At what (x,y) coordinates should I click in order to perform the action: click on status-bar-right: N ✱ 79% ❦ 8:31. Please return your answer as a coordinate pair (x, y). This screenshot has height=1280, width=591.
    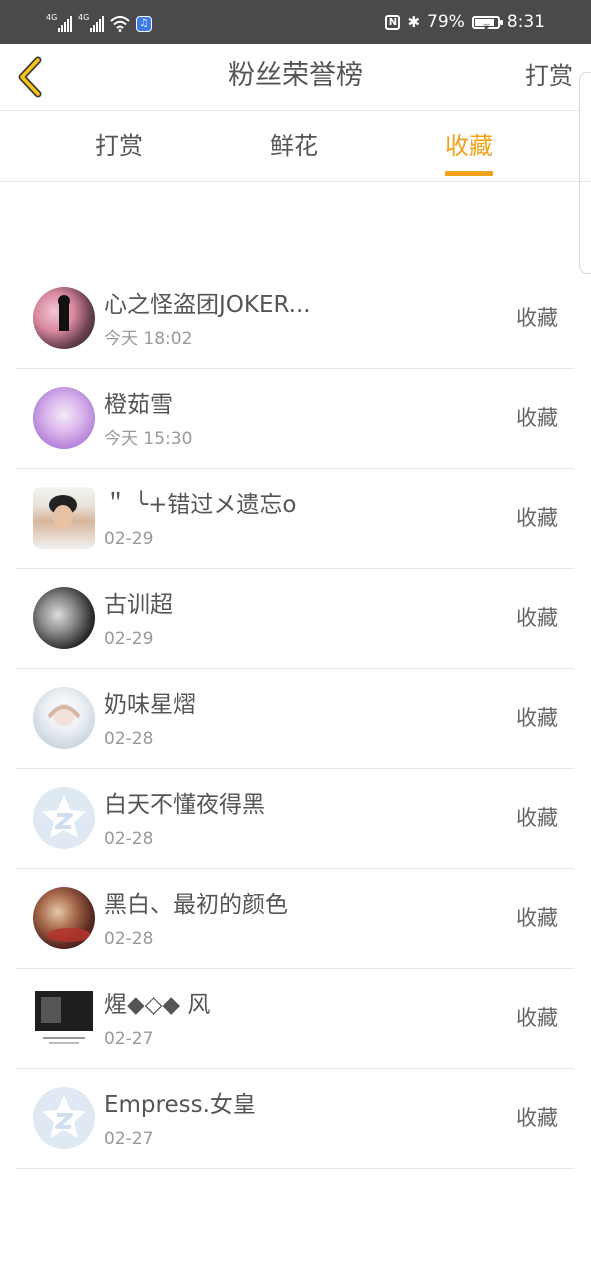
    Looking at the image, I should click on (465, 22).